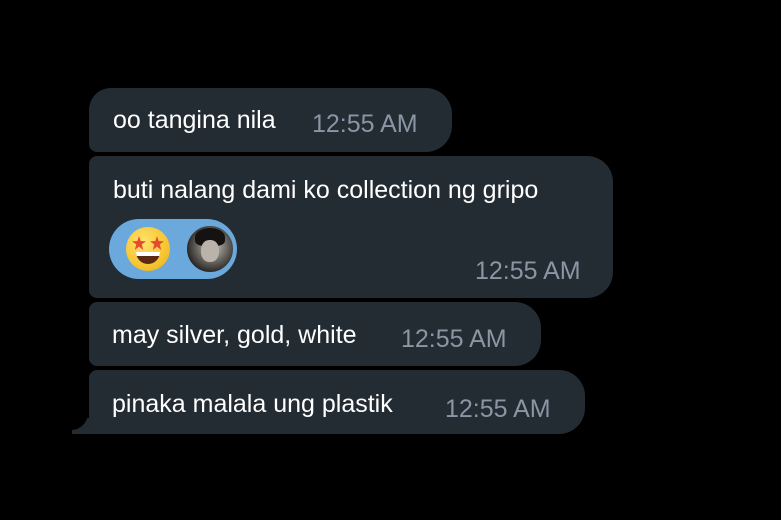  What do you see at coordinates (252, 404) in the screenshot?
I see `message-text: pinaka malala ung plastik` at bounding box center [252, 404].